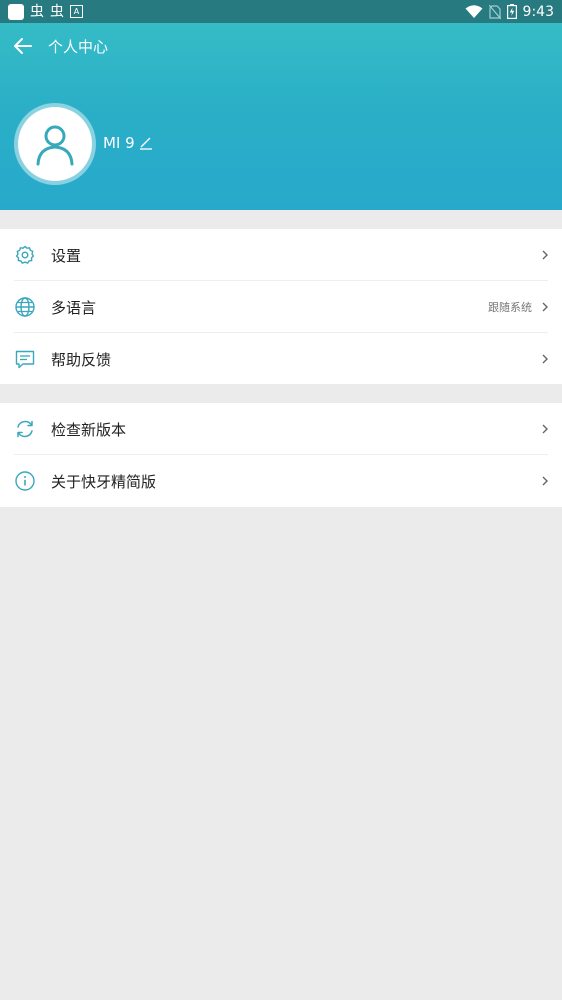 This screenshot has width=562, height=1000. I want to click on status-bar: 虫 虫 A 9:43, so click(281, 11).